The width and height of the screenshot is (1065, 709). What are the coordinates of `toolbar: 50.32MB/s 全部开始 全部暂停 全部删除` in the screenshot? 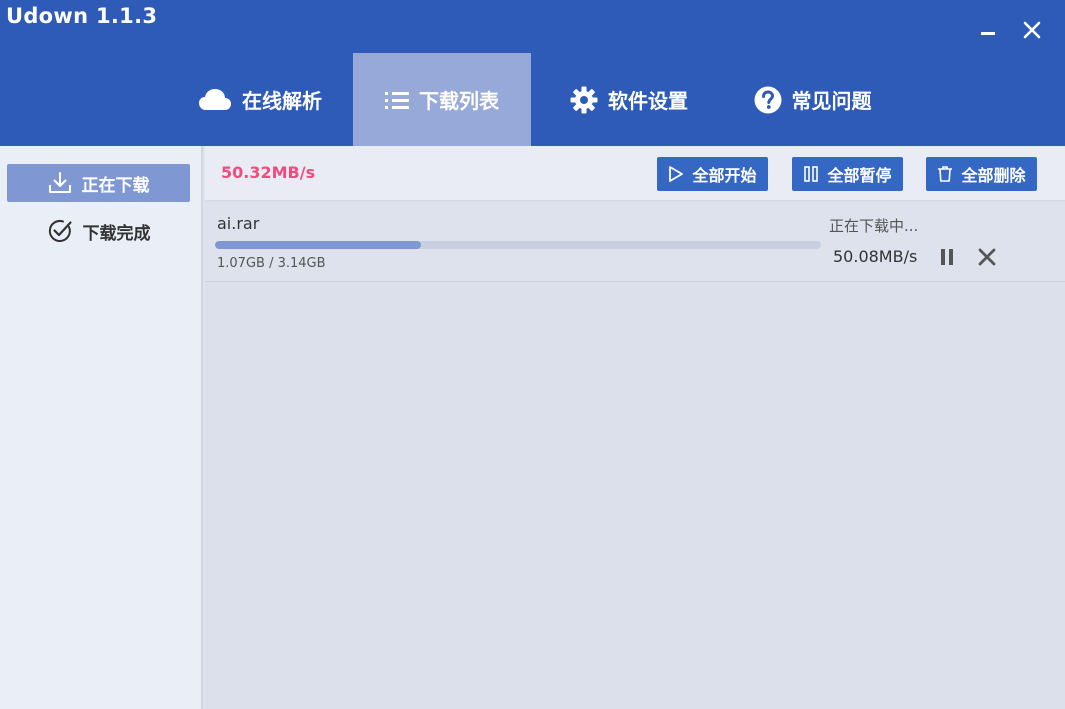 It's located at (635, 173).